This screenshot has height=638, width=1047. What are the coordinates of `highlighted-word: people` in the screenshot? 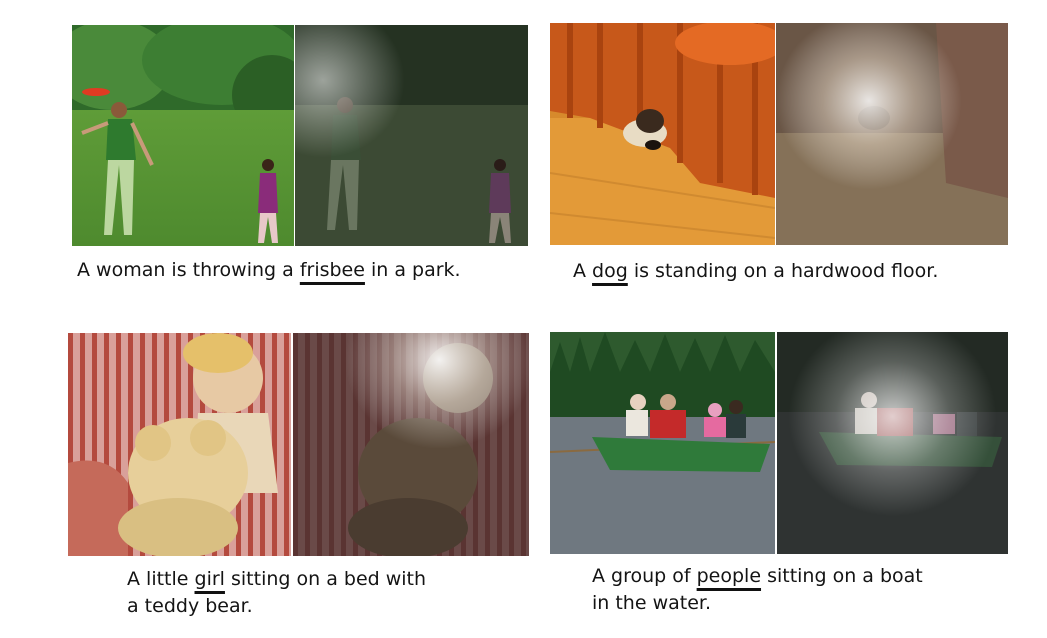 It's located at (729, 576).